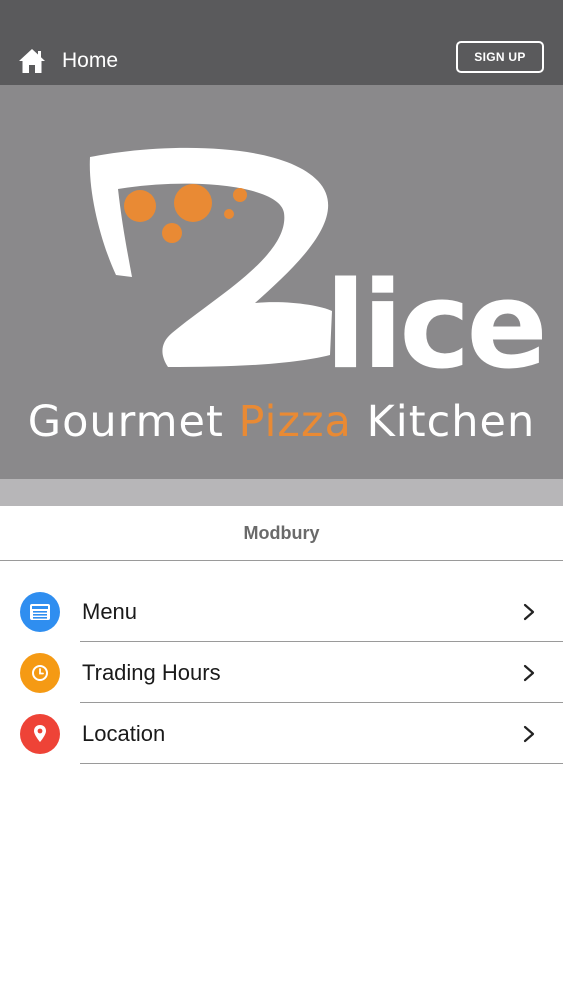  I want to click on tagline-part2: Kitchen, so click(443, 422).